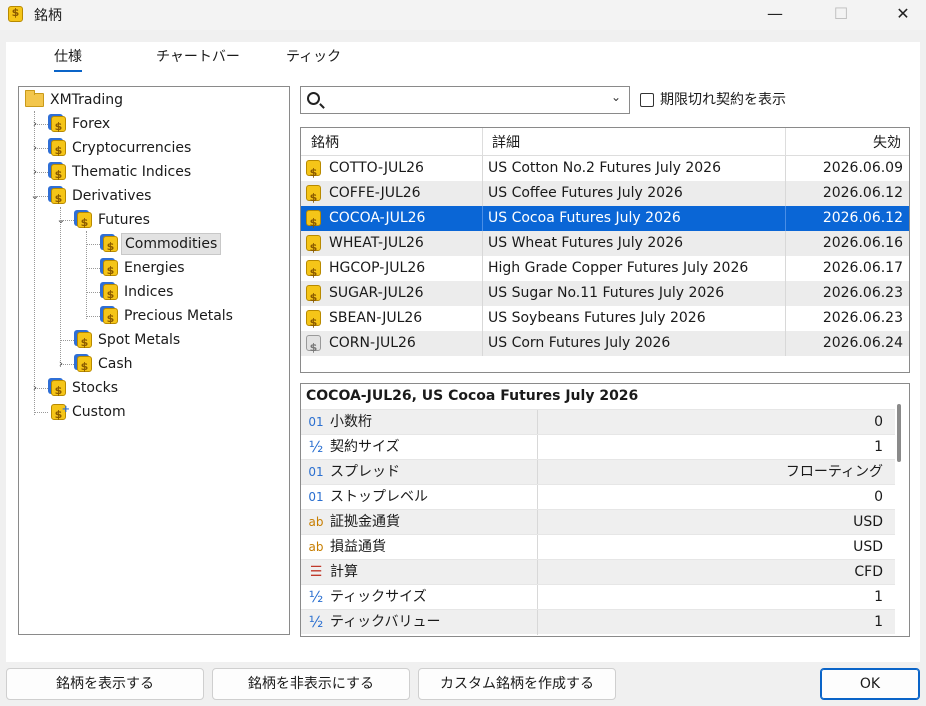  I want to click on tree-item-custom: Custom, so click(88, 412).